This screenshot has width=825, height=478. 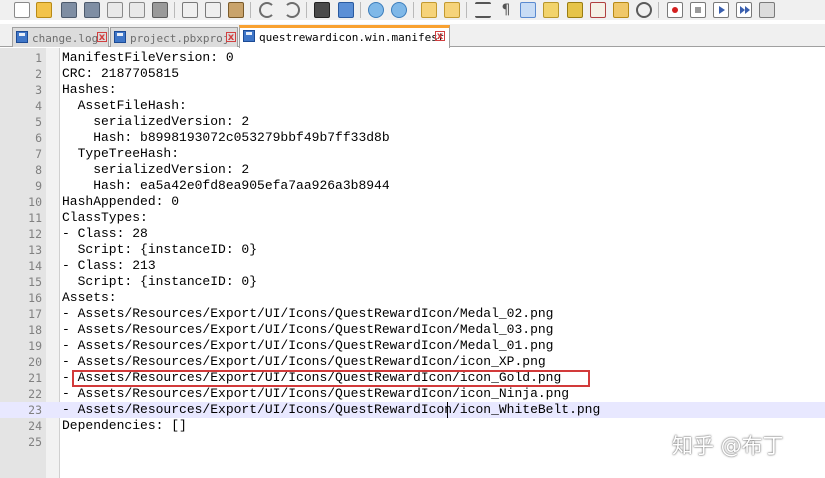 What do you see at coordinates (69, 10) in the screenshot?
I see `save-icon` at bounding box center [69, 10].